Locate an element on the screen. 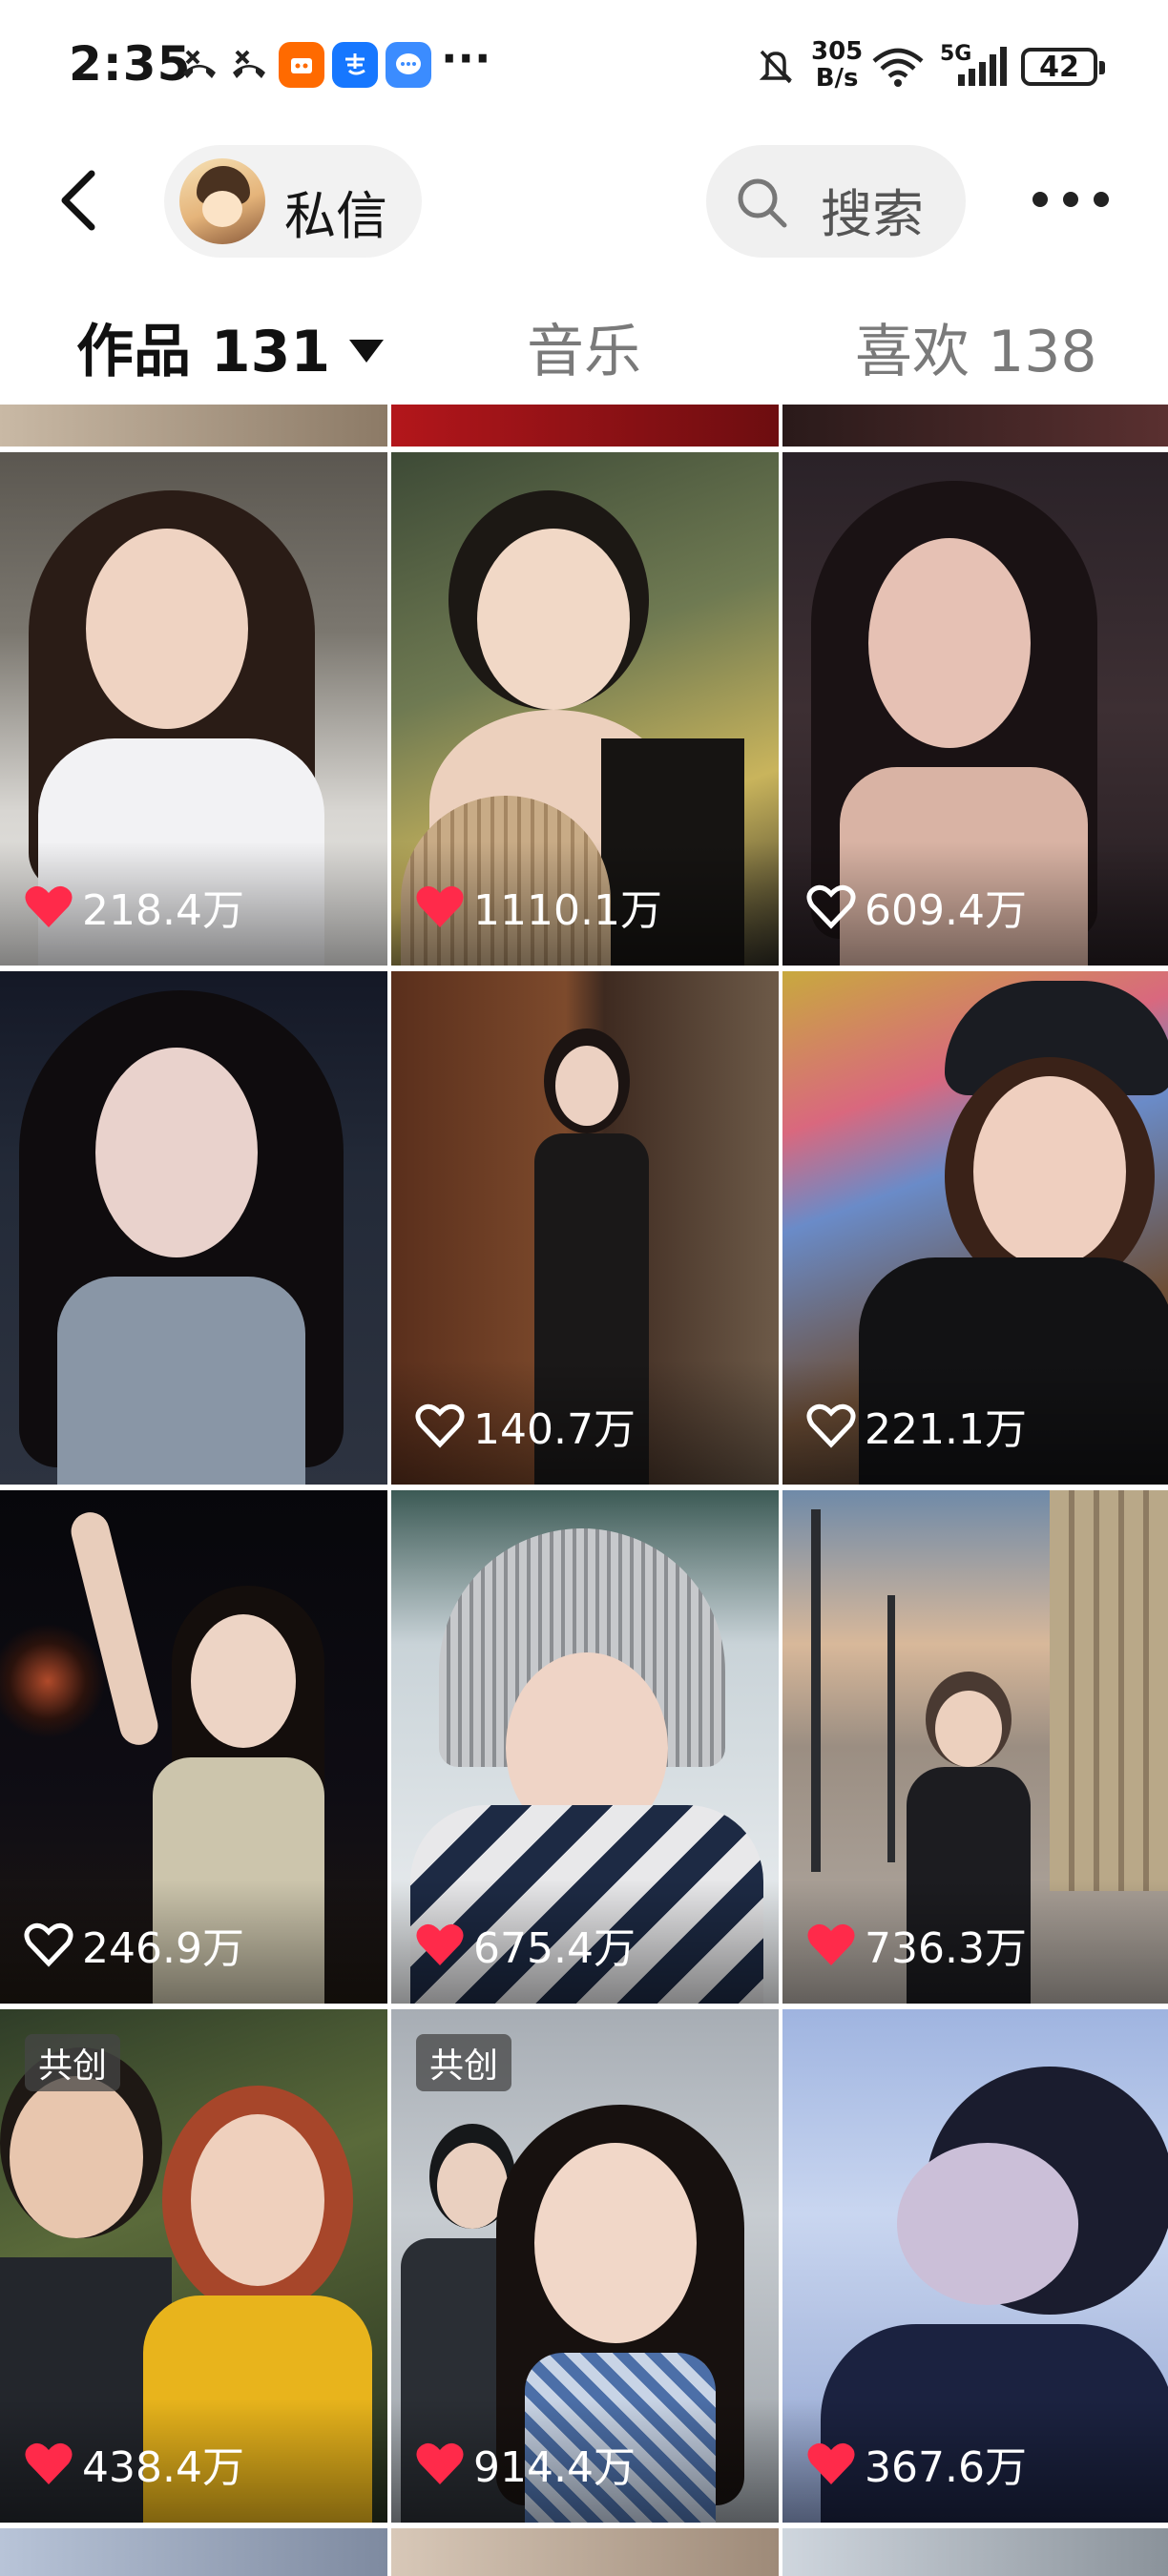  video-thumbnail: 140.7万 is located at coordinates (585, 1228).